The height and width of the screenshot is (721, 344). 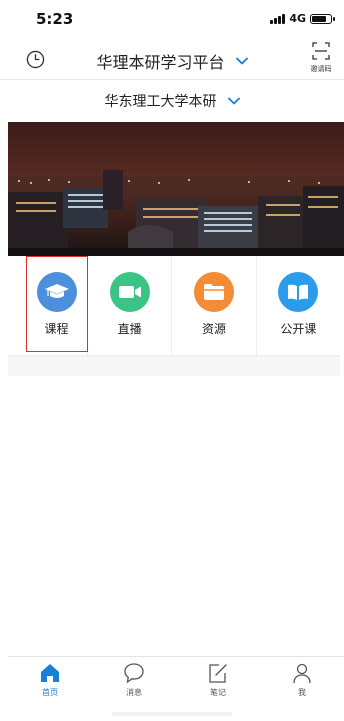 What do you see at coordinates (50, 673) in the screenshot?
I see `home-icon` at bounding box center [50, 673].